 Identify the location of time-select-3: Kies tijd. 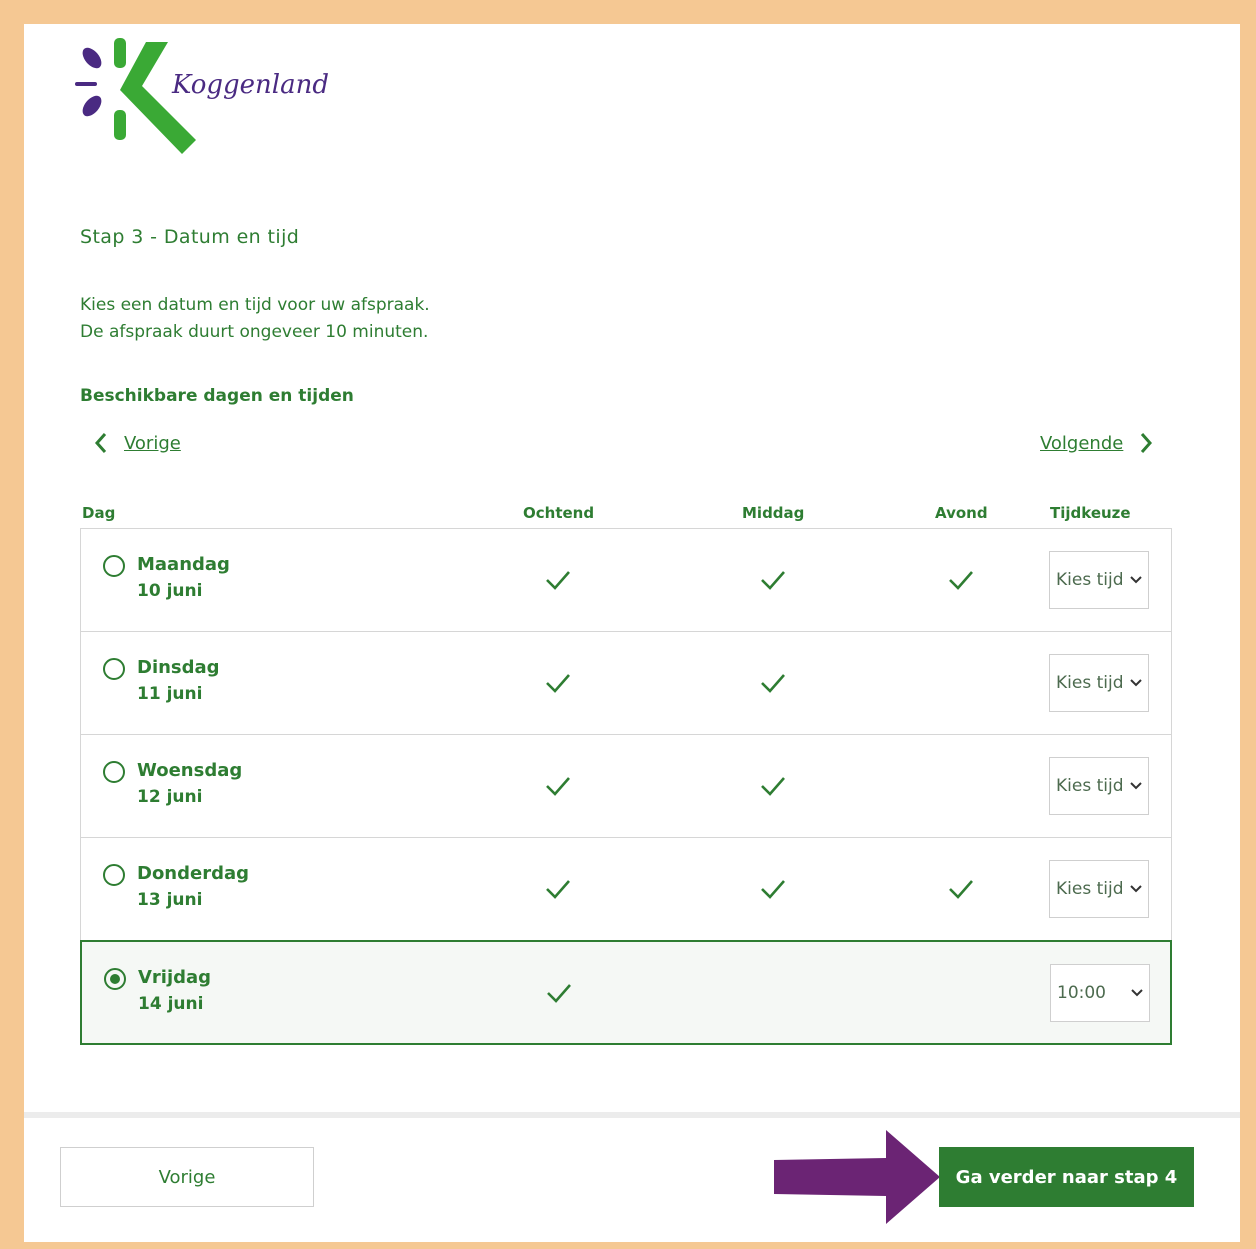
(1099, 889).